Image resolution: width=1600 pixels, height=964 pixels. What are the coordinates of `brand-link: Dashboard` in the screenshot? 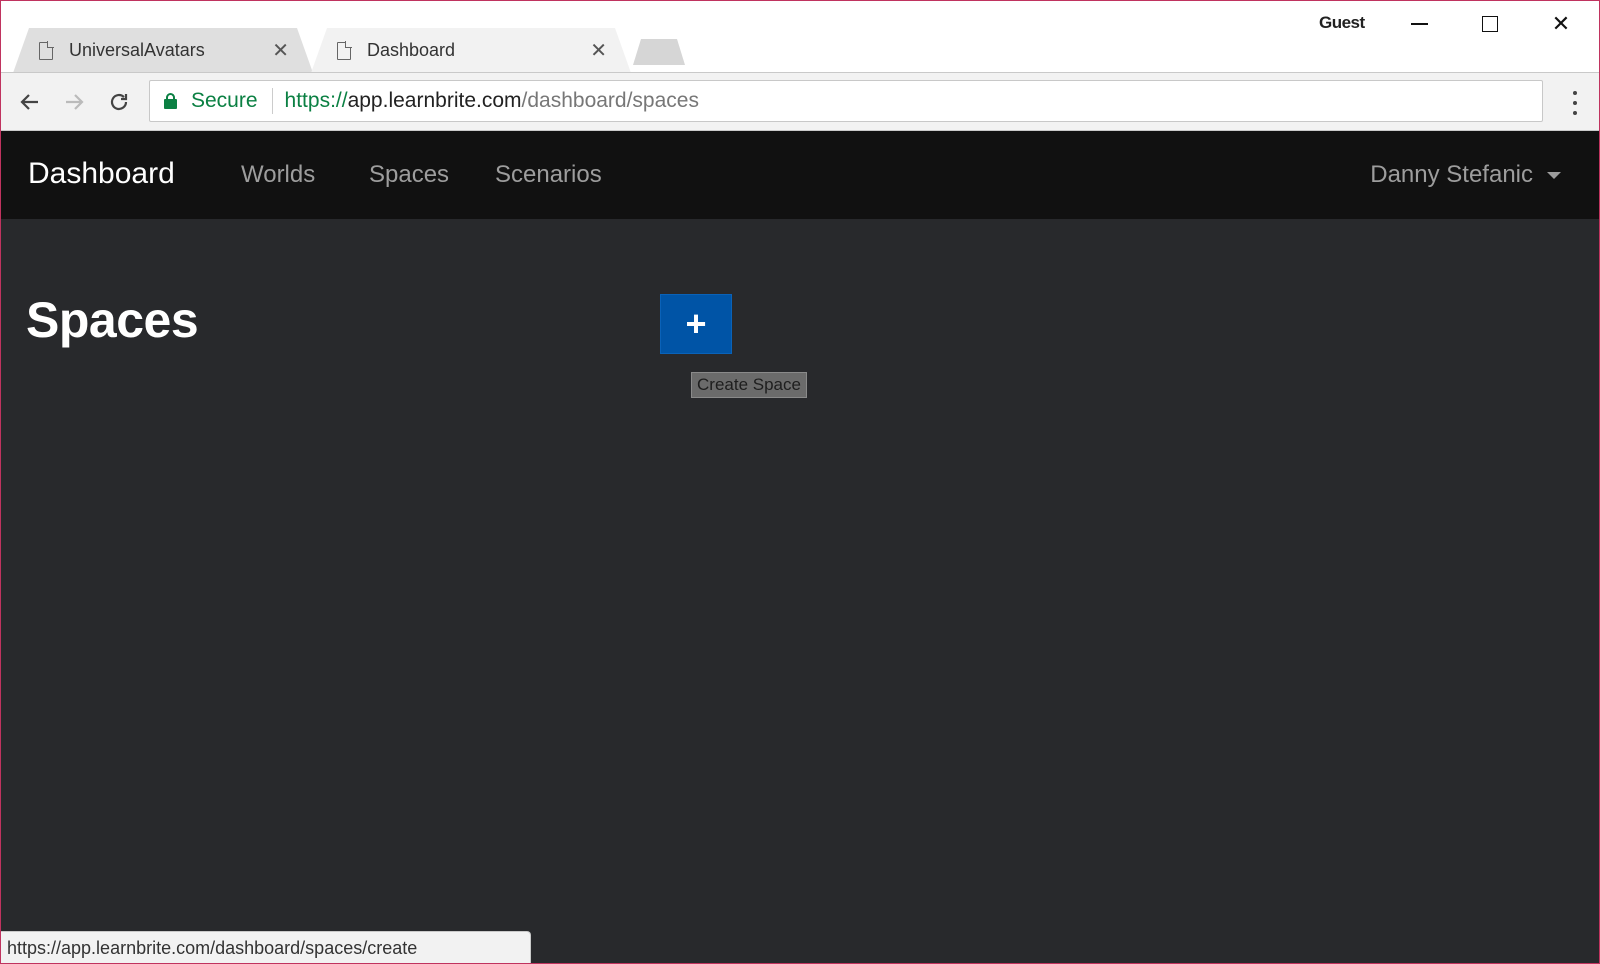 It's located at (101, 174).